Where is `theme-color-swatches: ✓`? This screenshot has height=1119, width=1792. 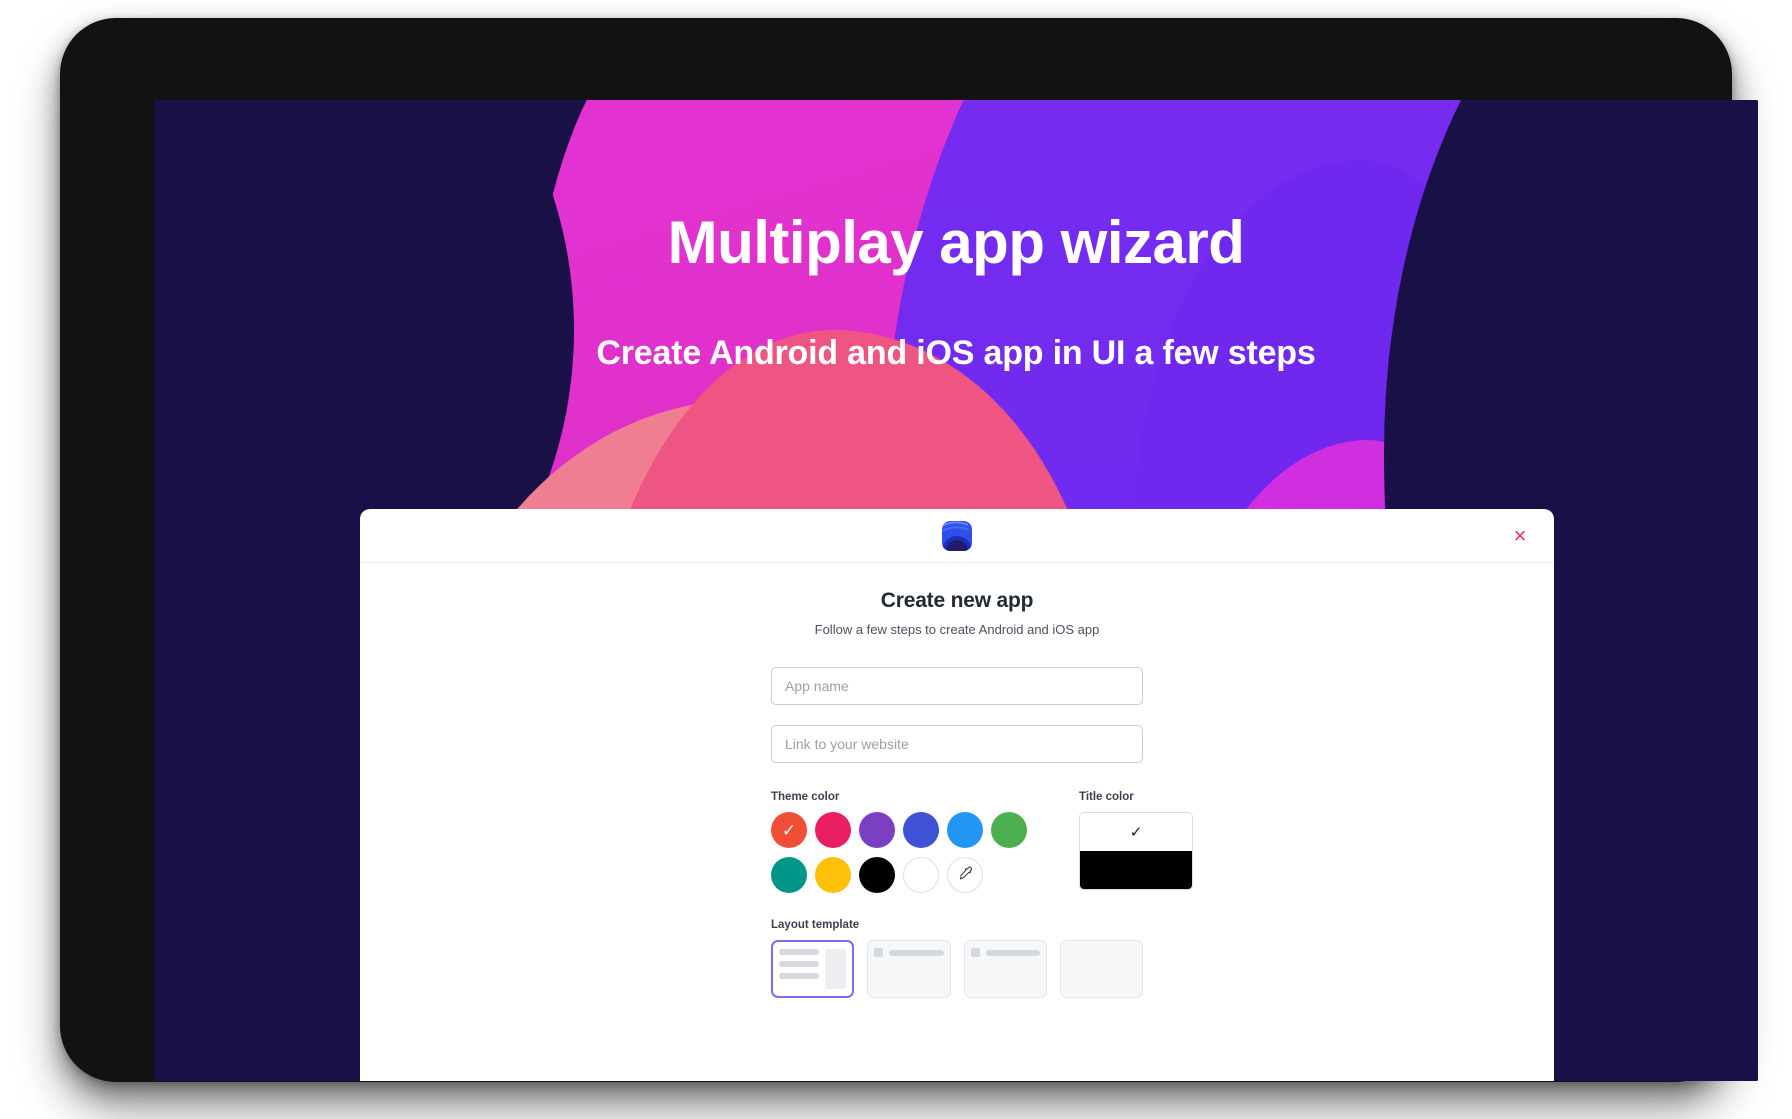
theme-color-swatches: ✓ is located at coordinates (899, 852).